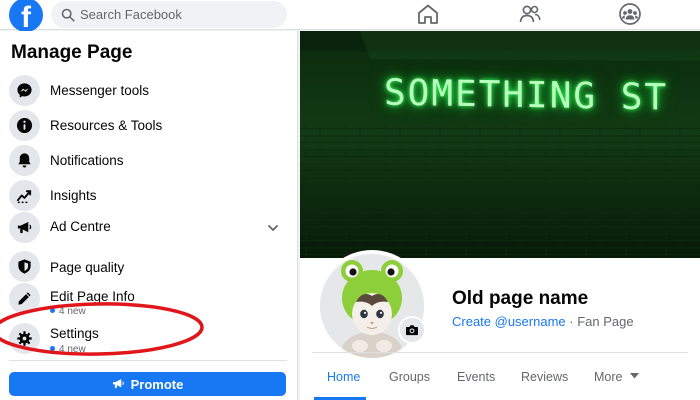 This screenshot has width=700, height=400. I want to click on update-profile-picture-button, so click(412, 330).